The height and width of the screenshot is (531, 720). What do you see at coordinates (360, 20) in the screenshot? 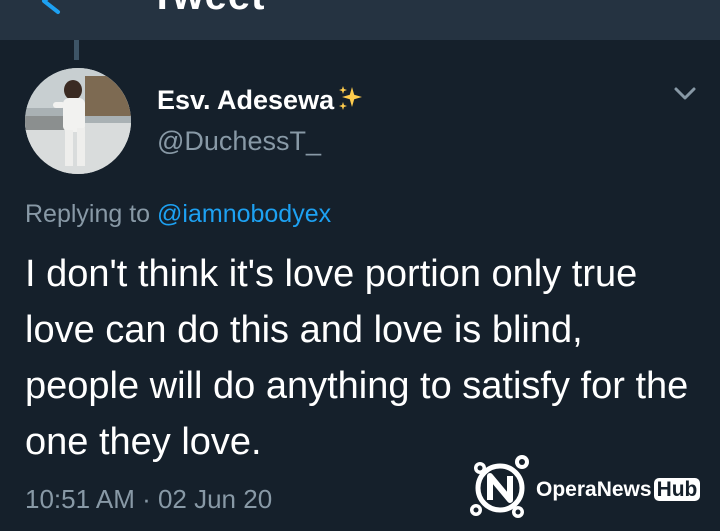
I see `top-bar: Tweet` at bounding box center [360, 20].